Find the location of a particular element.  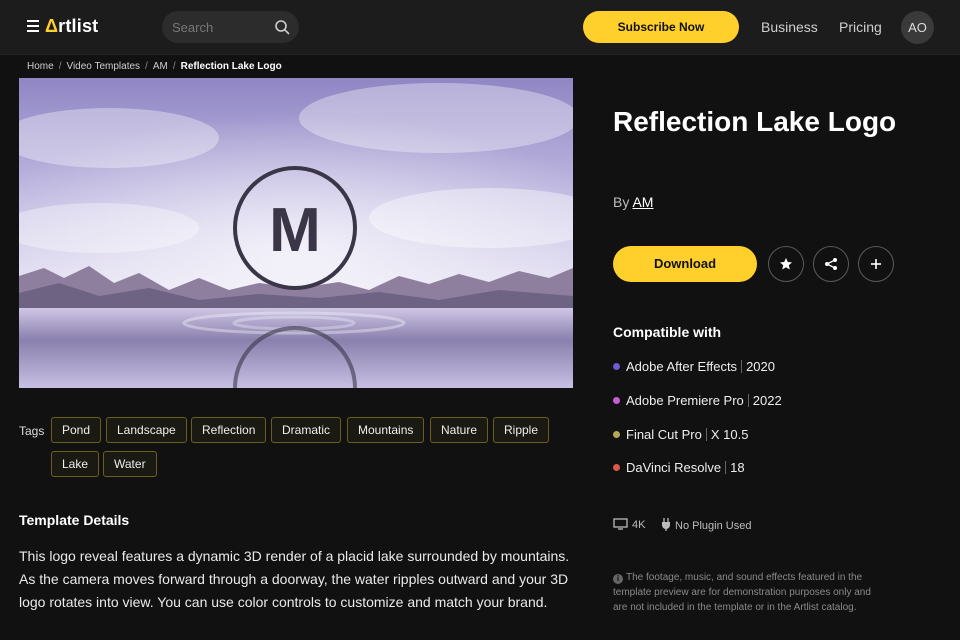

compatible-with-heading: Compatible with is located at coordinates (667, 332).